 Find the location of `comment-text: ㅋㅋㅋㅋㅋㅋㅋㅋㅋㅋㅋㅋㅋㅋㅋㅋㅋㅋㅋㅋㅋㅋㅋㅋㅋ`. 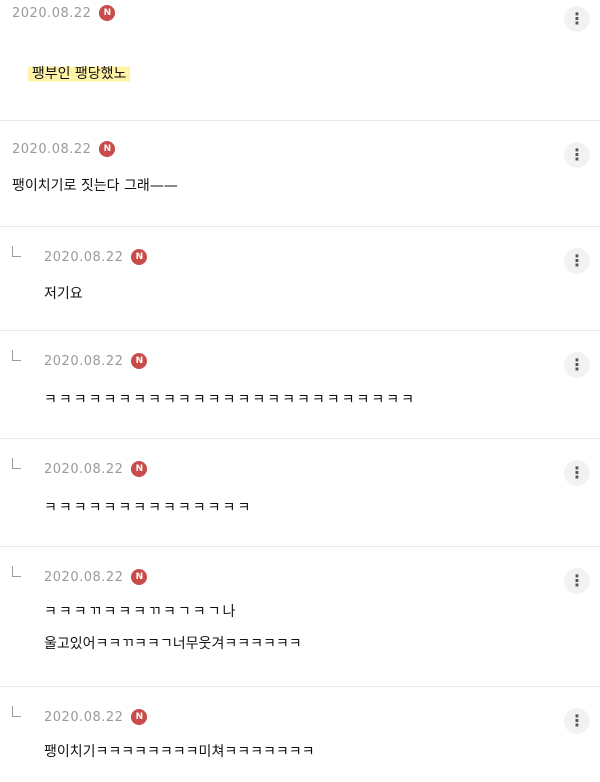

comment-text: ㅋㅋㅋㅋㅋㅋㅋㅋㅋㅋㅋㅋㅋㅋㅋㅋㅋㅋㅋㅋㅋㅋㅋㅋㅋ is located at coordinates (230, 400).